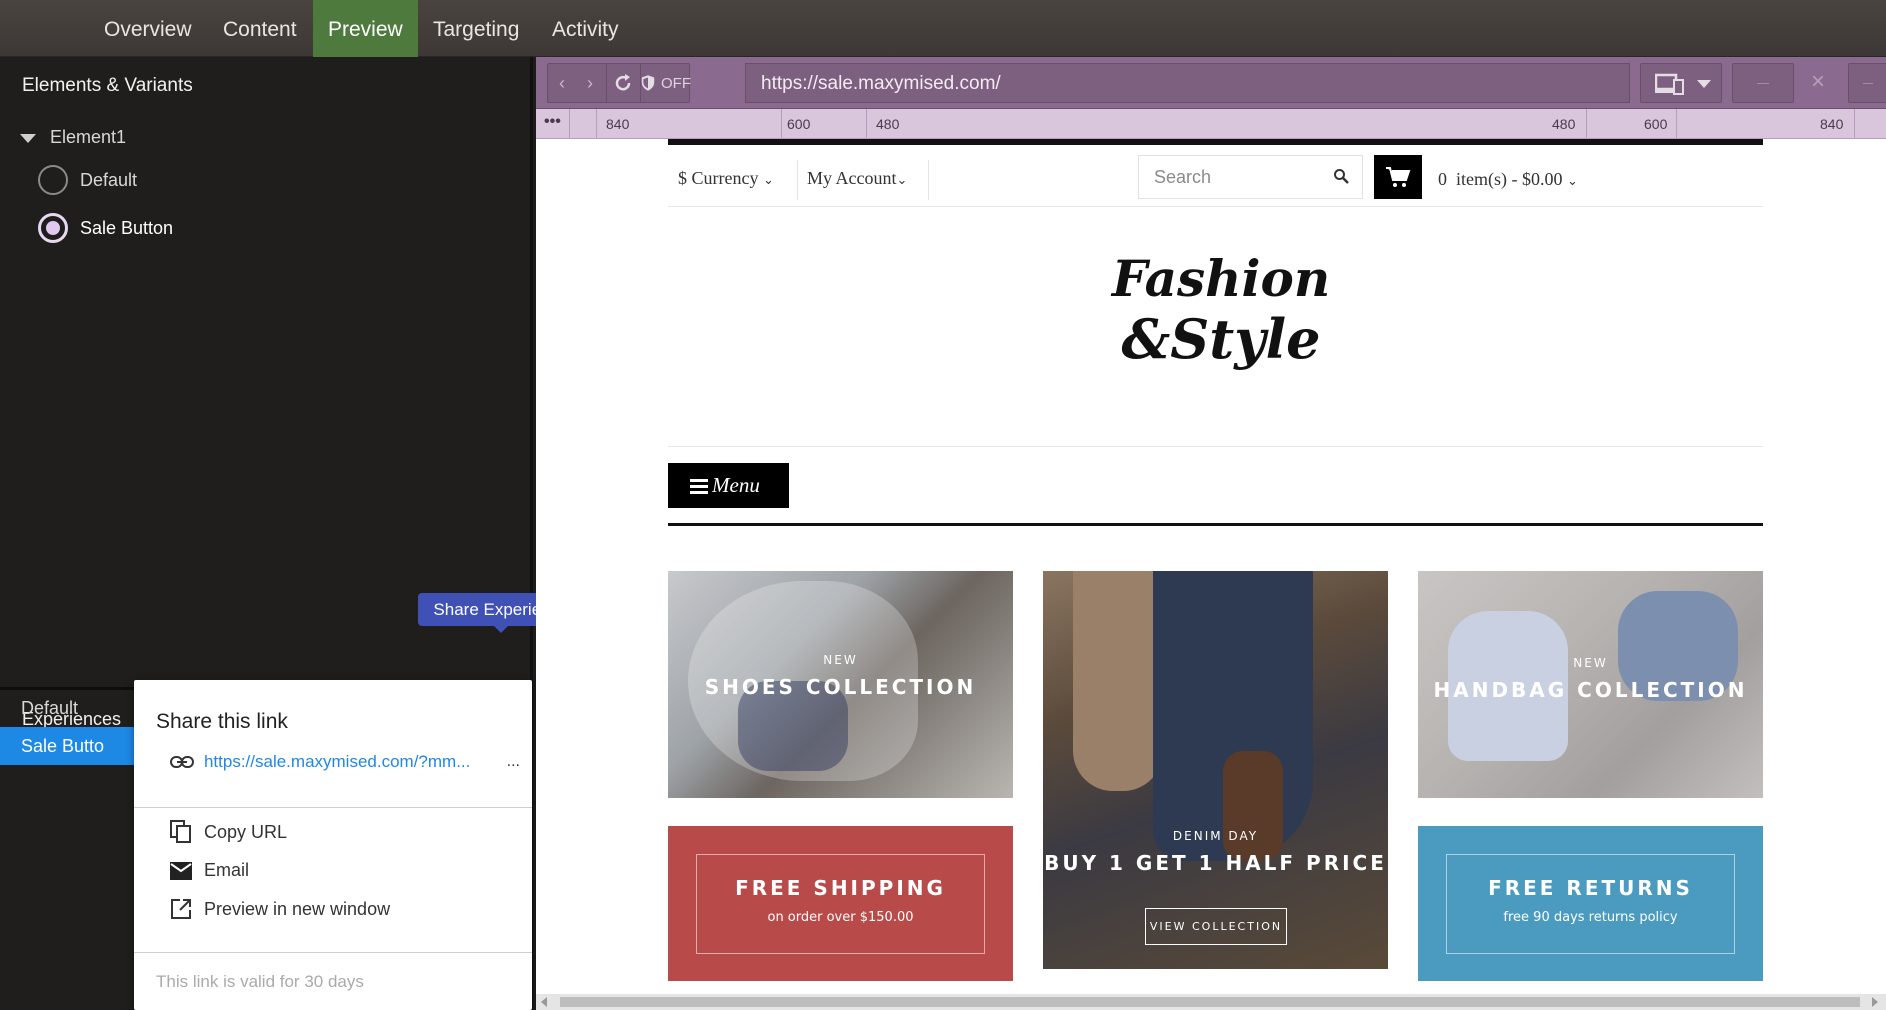  What do you see at coordinates (280, 909) in the screenshot?
I see `preview-new-window-button: Preview in new window` at bounding box center [280, 909].